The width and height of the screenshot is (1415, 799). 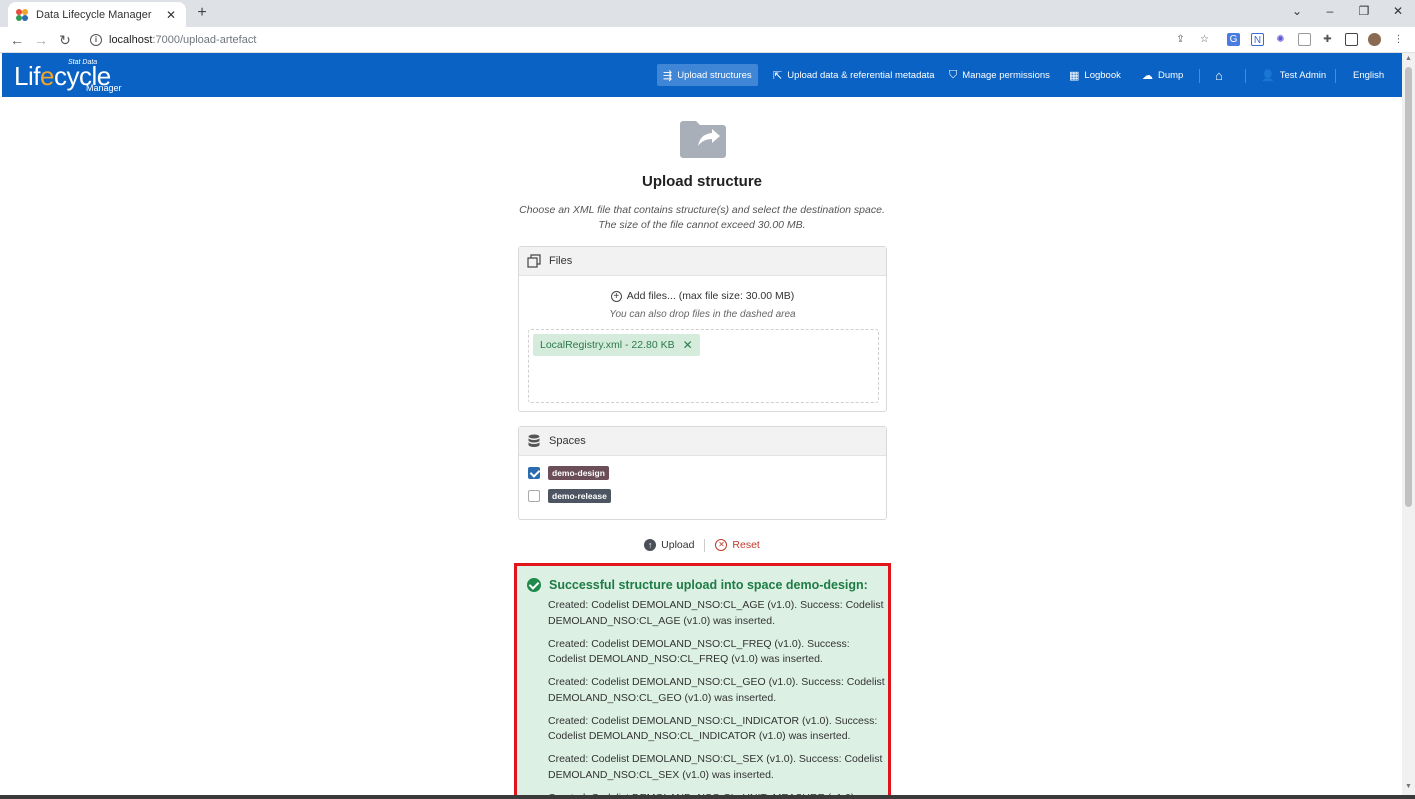 What do you see at coordinates (1233, 39) in the screenshot?
I see `translate-extension-icon: G` at bounding box center [1233, 39].